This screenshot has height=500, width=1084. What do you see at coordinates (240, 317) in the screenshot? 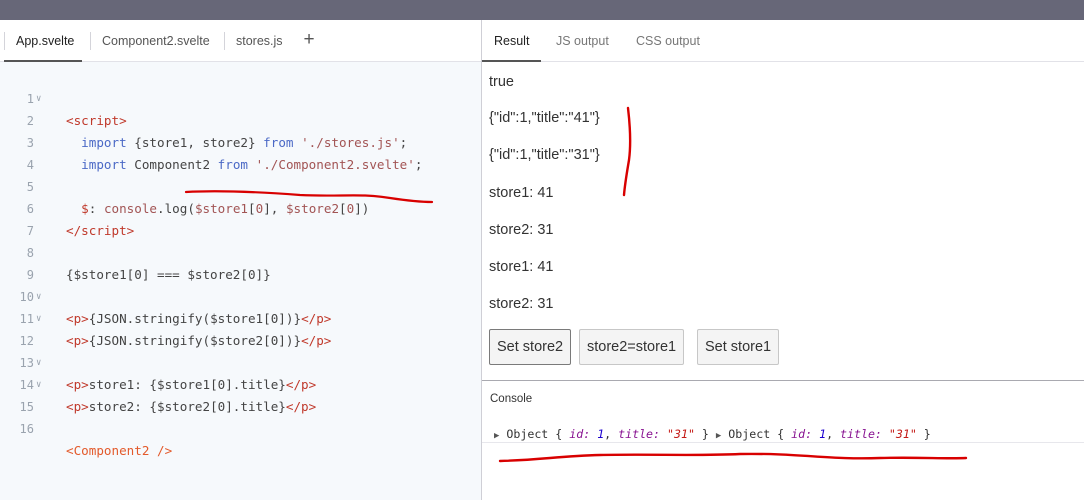
I see `code-line: 11 ∨ <p>{JSON.stringify($store2[0])}</p>` at bounding box center [240, 317].